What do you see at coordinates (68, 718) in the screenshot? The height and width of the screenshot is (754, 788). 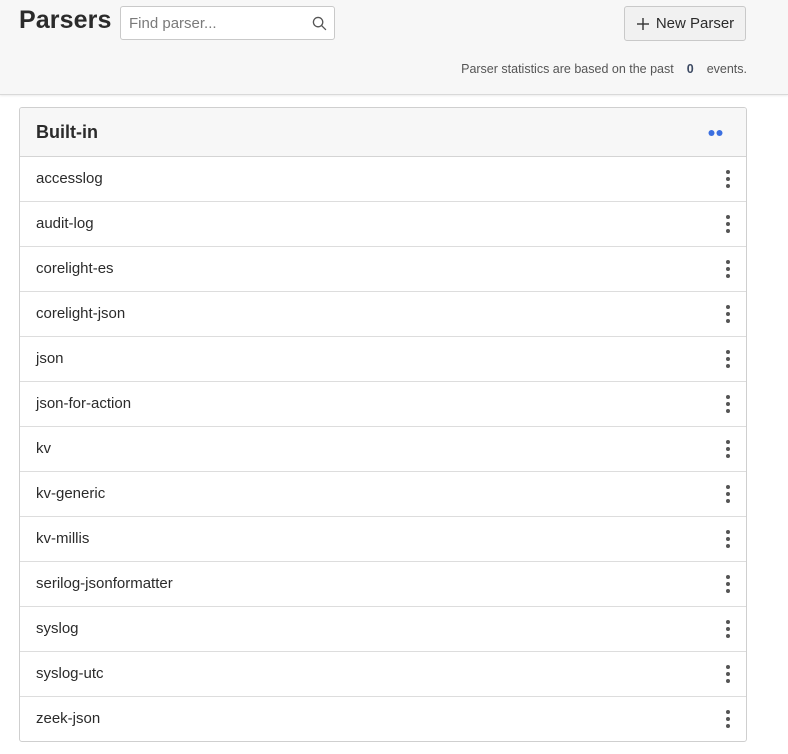 I see `parser-name: zeek-json` at bounding box center [68, 718].